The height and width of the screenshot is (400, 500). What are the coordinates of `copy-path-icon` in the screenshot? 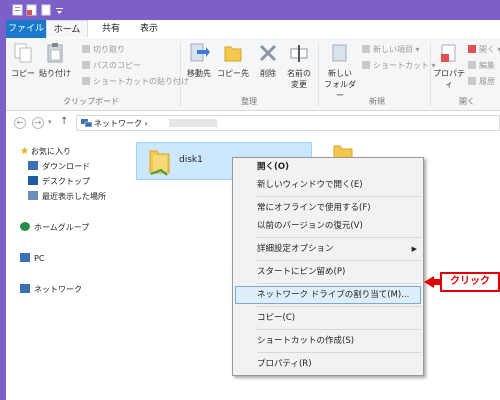 It's located at (86, 65).